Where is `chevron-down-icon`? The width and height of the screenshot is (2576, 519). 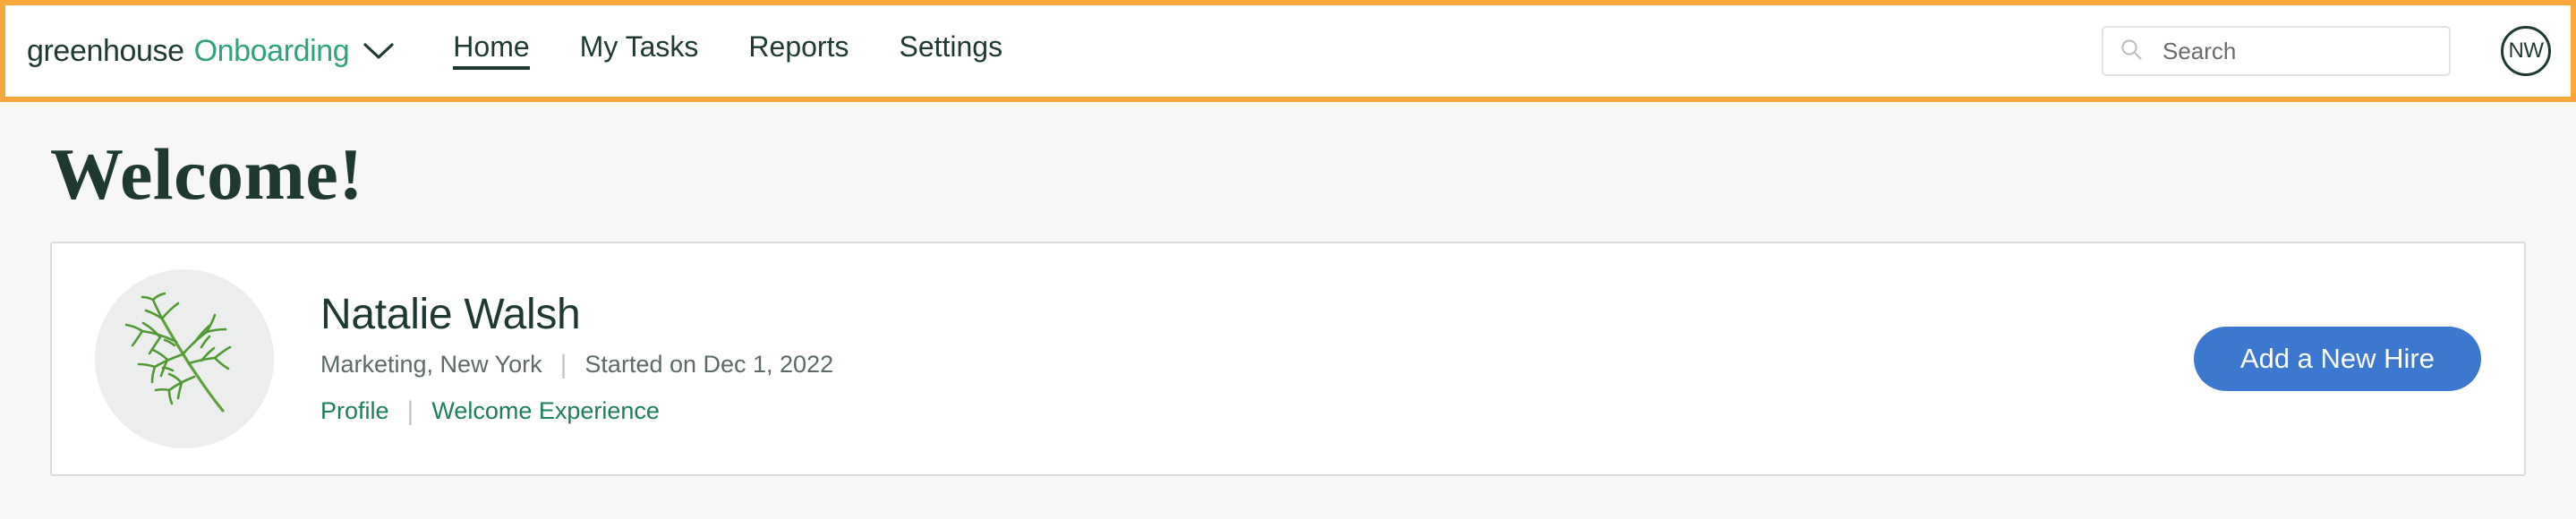
chevron-down-icon is located at coordinates (378, 51).